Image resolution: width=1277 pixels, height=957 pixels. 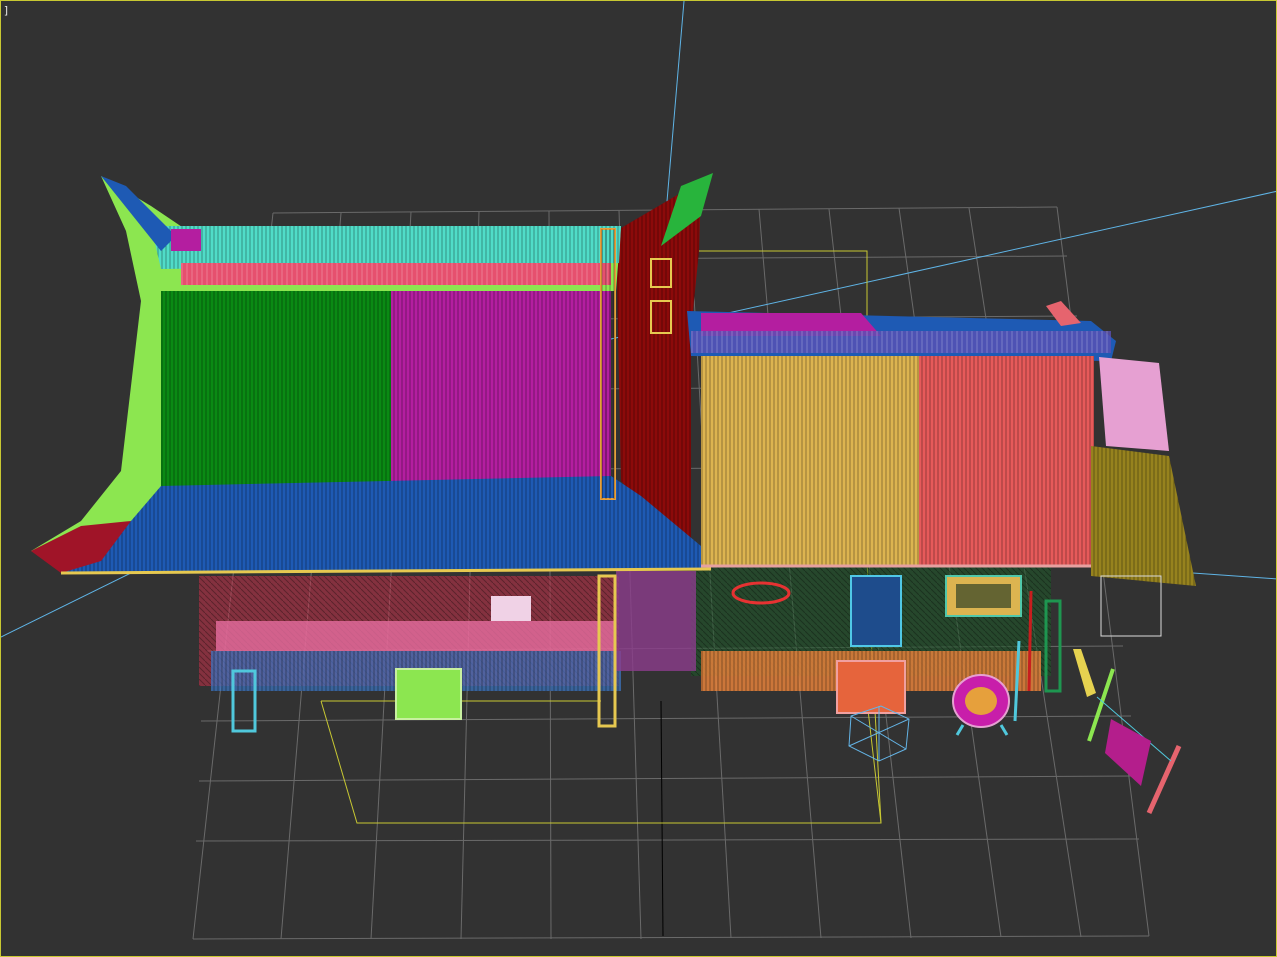 What do you see at coordinates (447, 652) in the screenshot?
I see `left-building-facade` at bounding box center [447, 652].